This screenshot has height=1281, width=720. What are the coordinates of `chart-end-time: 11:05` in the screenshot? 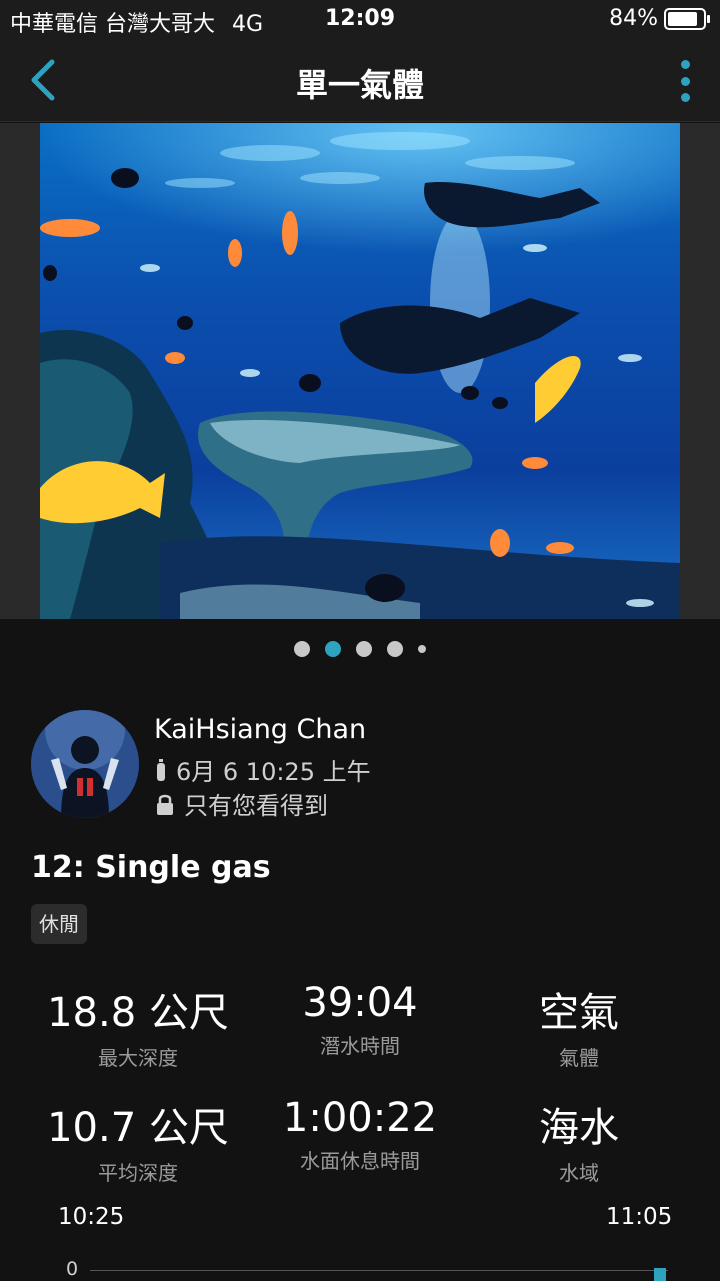 It's located at (639, 1217).